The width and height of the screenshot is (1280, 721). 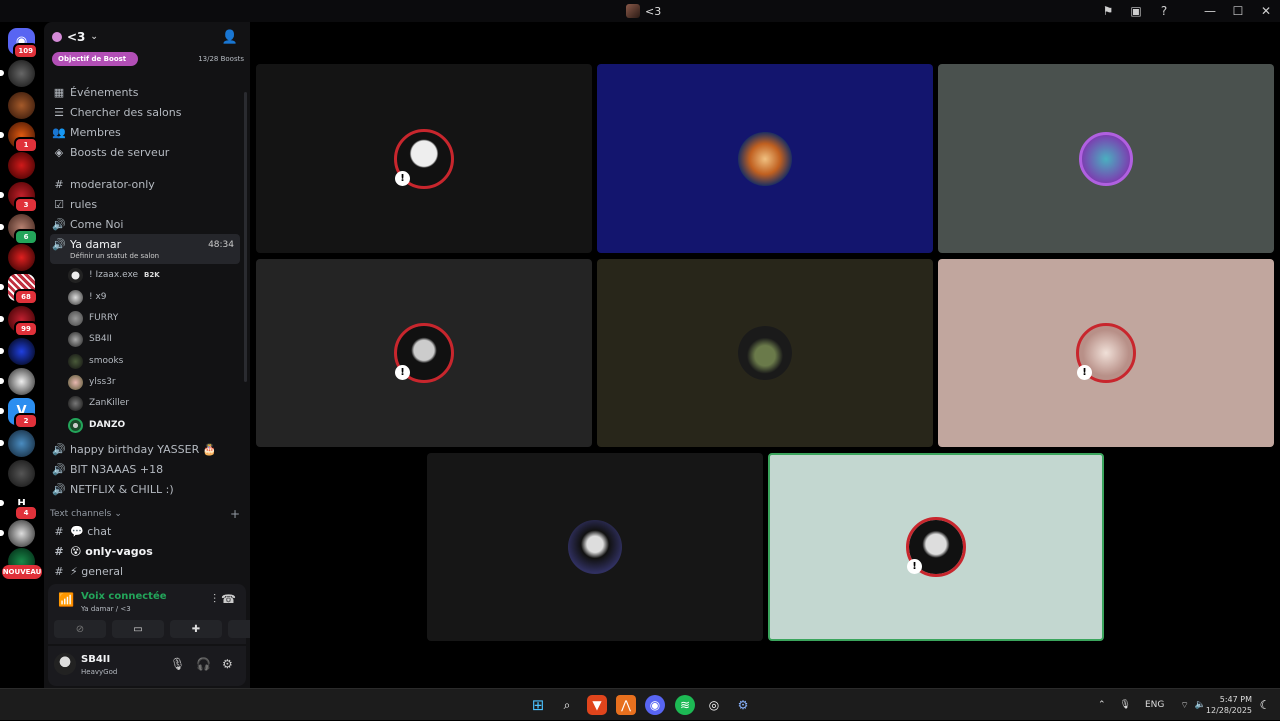 What do you see at coordinates (640, 11) in the screenshot?
I see `title-bar: <3 ⚑ ▣ ? — ☐ ✕` at bounding box center [640, 11].